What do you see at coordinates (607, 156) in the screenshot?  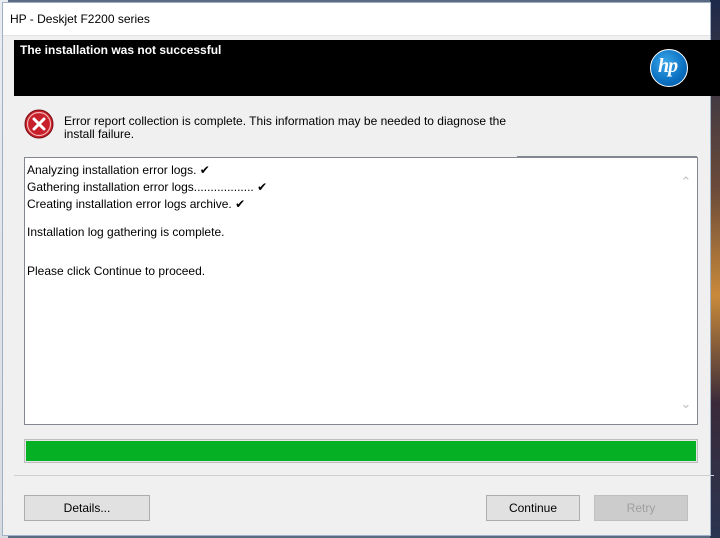 I see `log-box-top-line` at bounding box center [607, 156].